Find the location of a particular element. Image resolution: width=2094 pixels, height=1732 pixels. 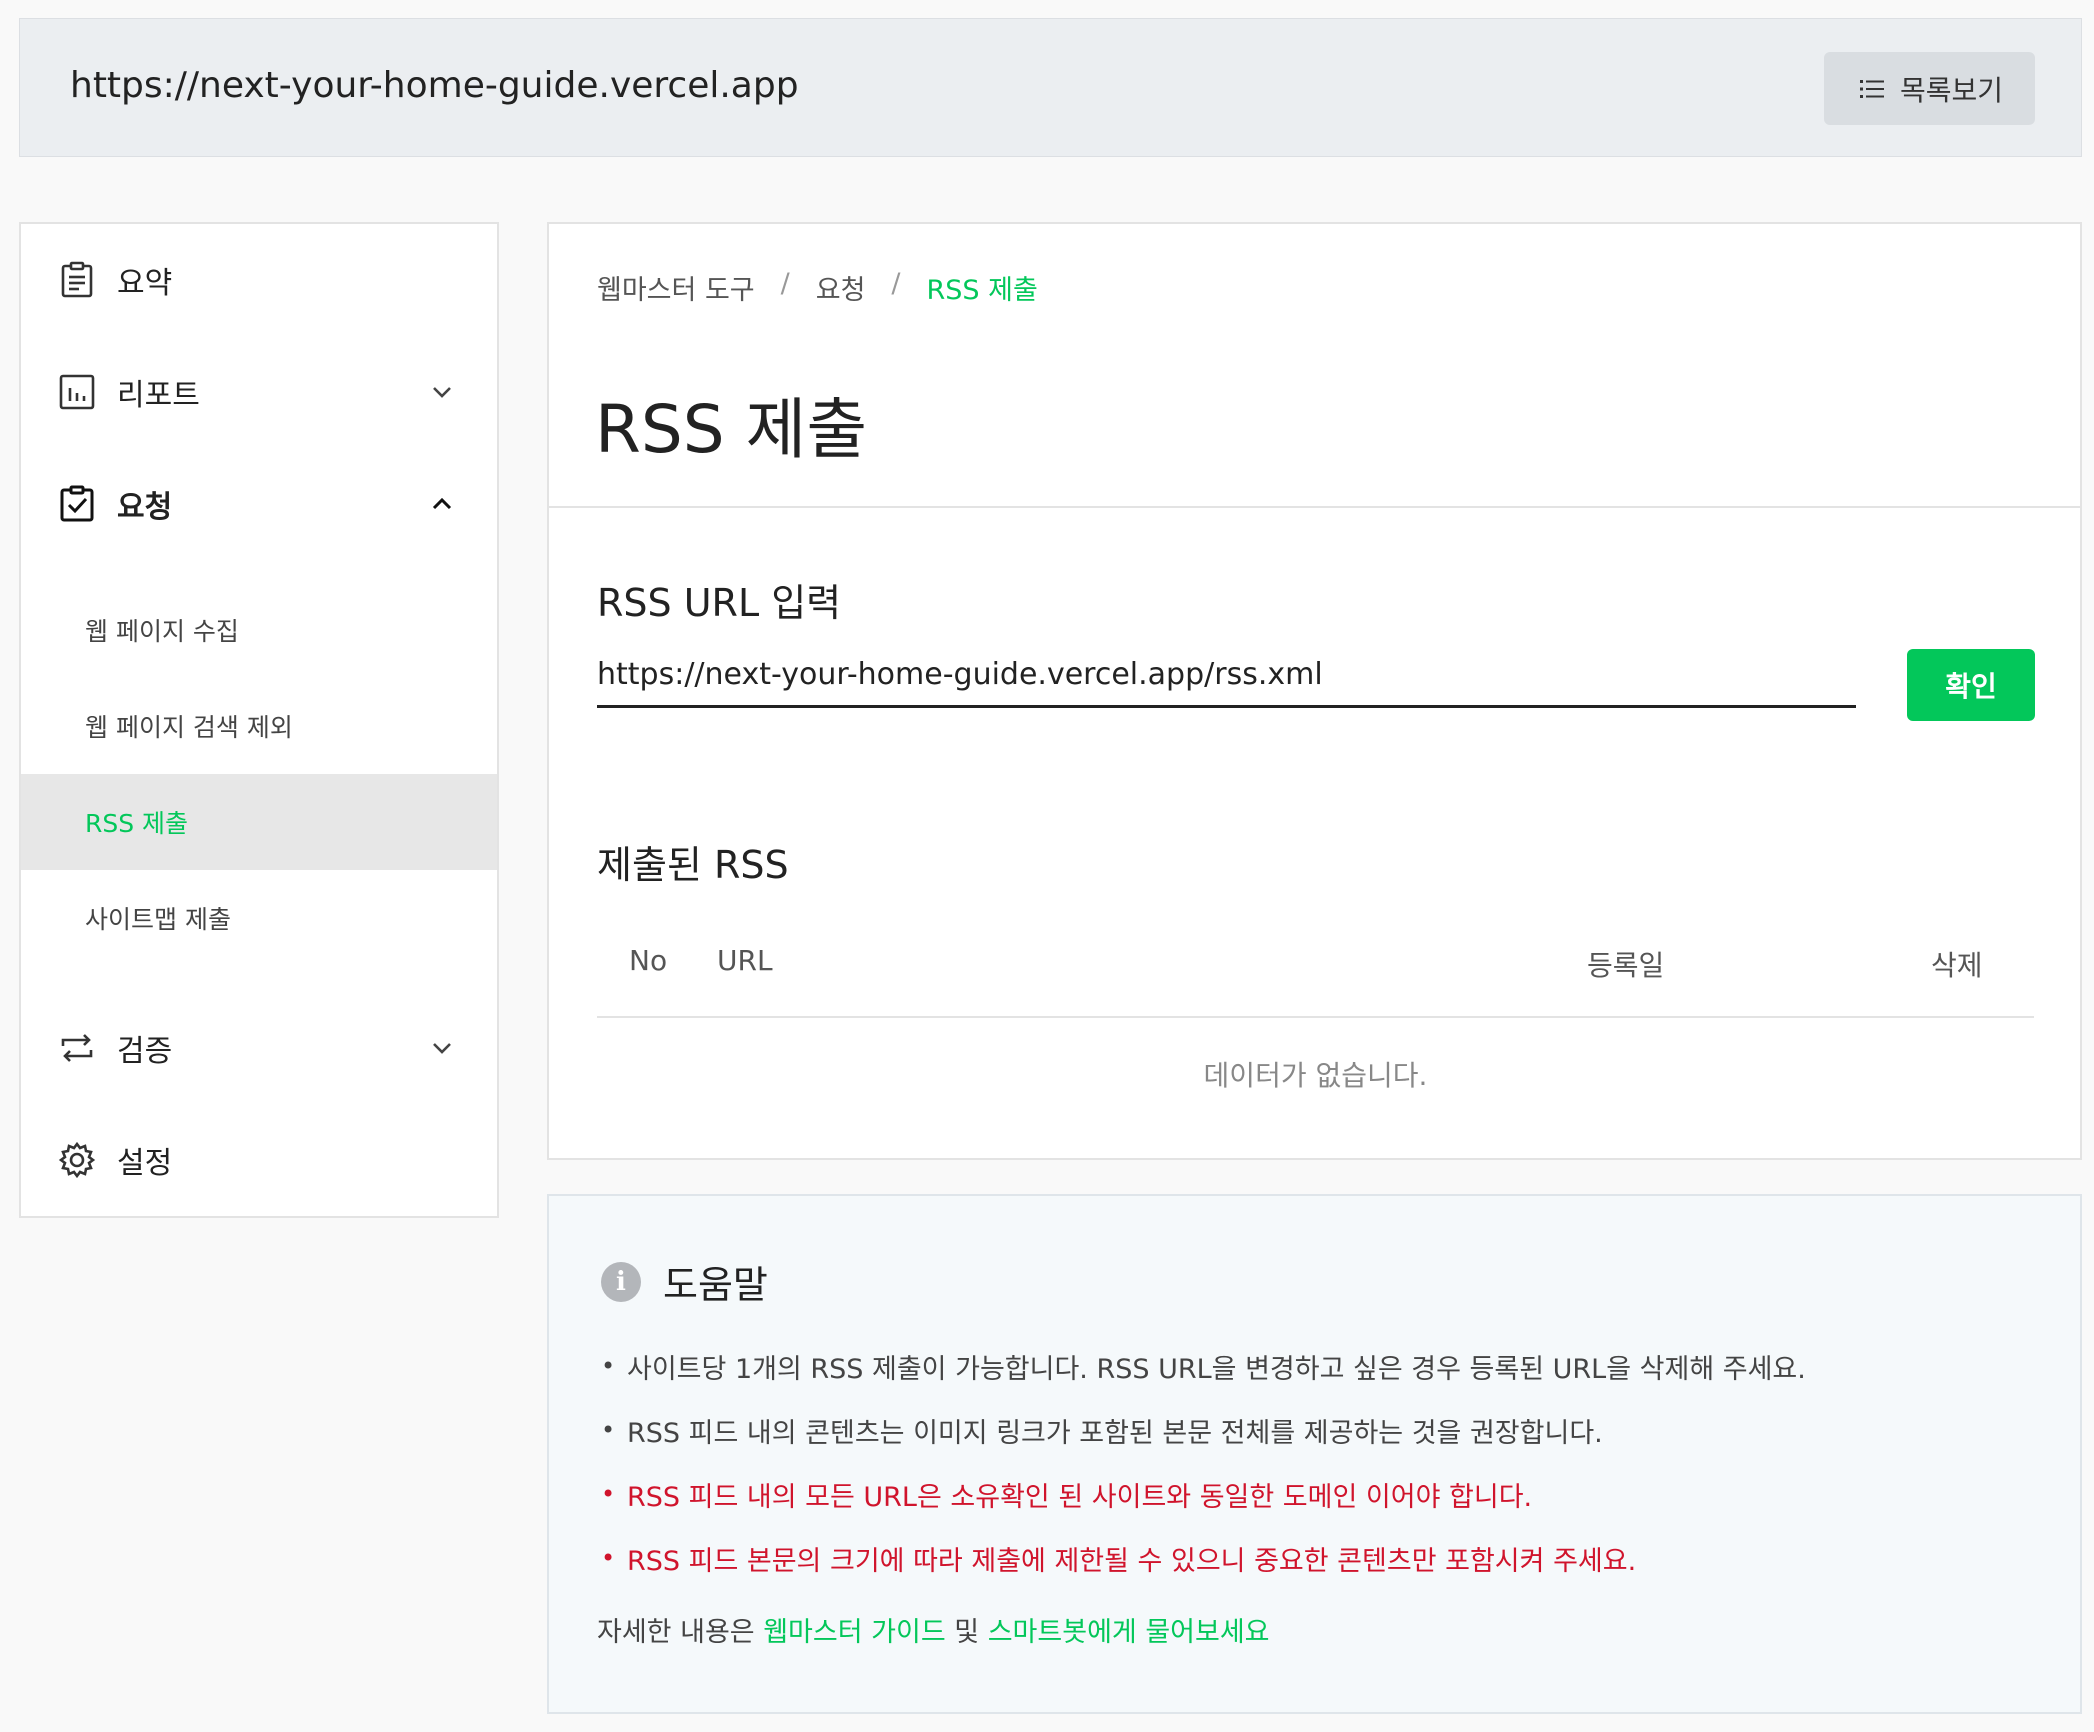

repeat-icon is located at coordinates (77, 1048).